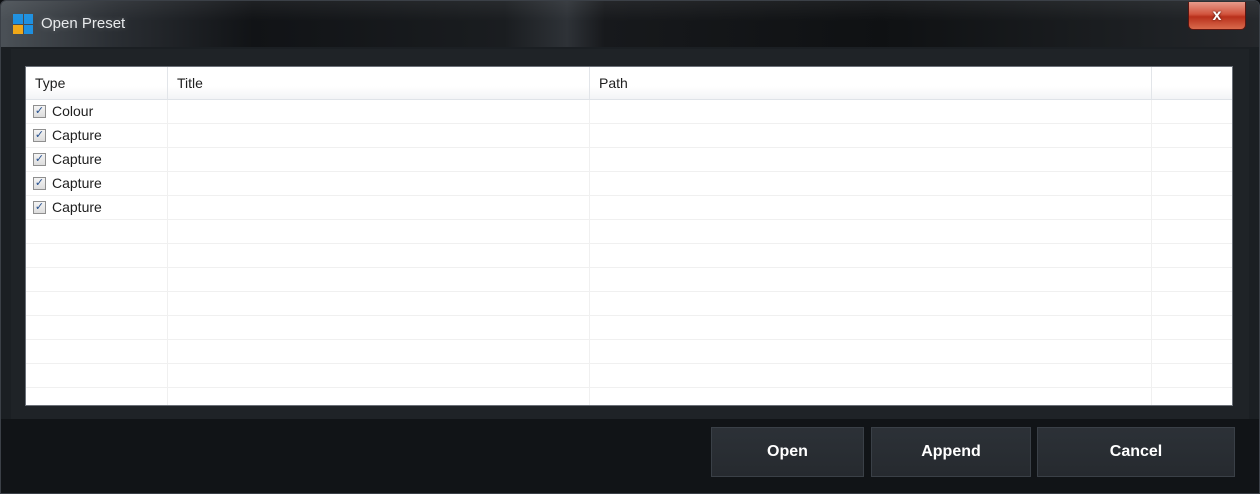 This screenshot has width=1260, height=494. I want to click on title-bar: Open Preset, so click(630, 24).